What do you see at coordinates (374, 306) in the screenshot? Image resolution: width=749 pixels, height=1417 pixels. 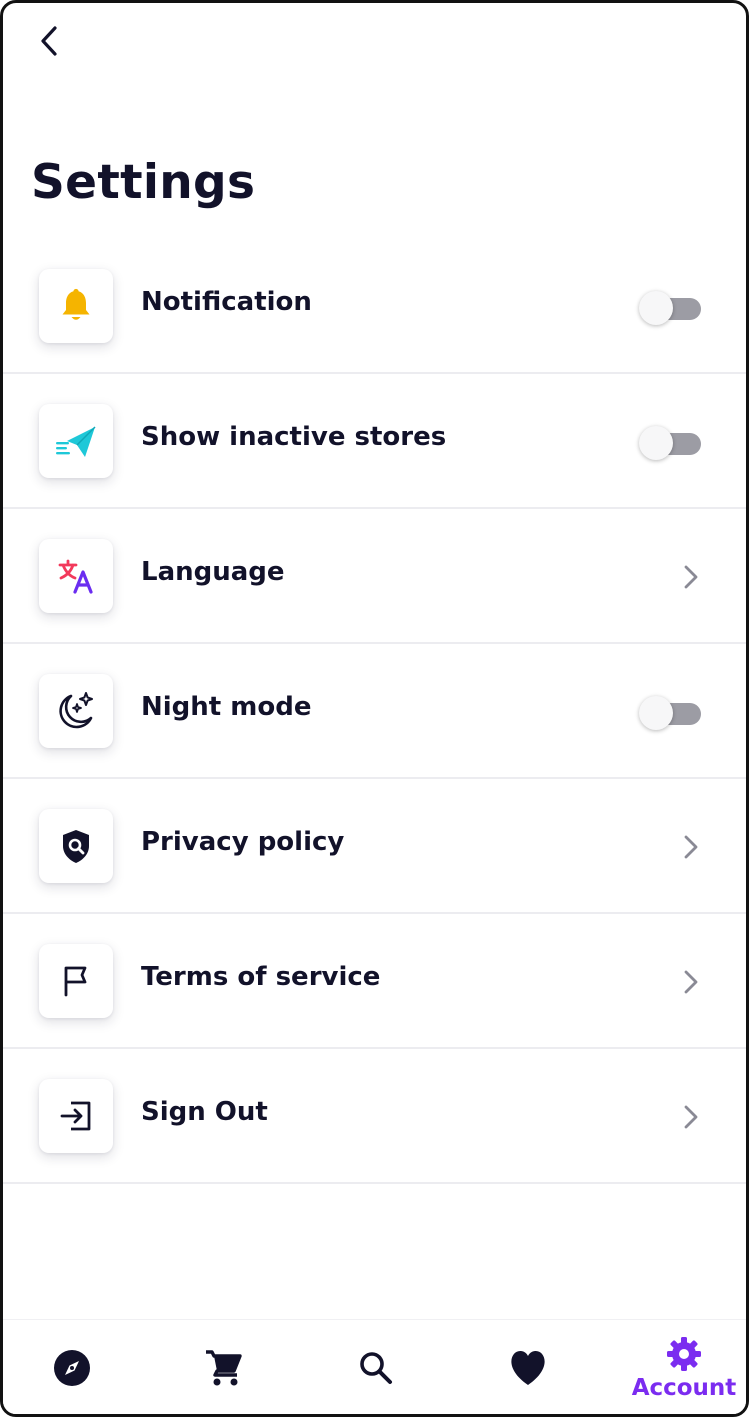 I see `setting-row-notification: Notification` at bounding box center [374, 306].